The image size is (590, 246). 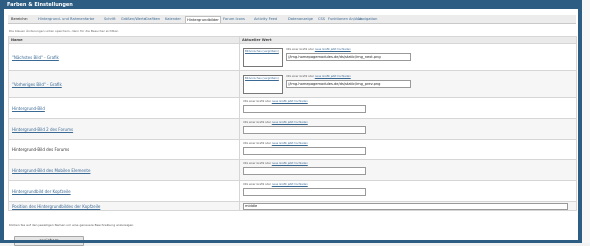 What do you see at coordinates (234, 19) in the screenshot?
I see `tab-7: Forum Icons` at bounding box center [234, 19].